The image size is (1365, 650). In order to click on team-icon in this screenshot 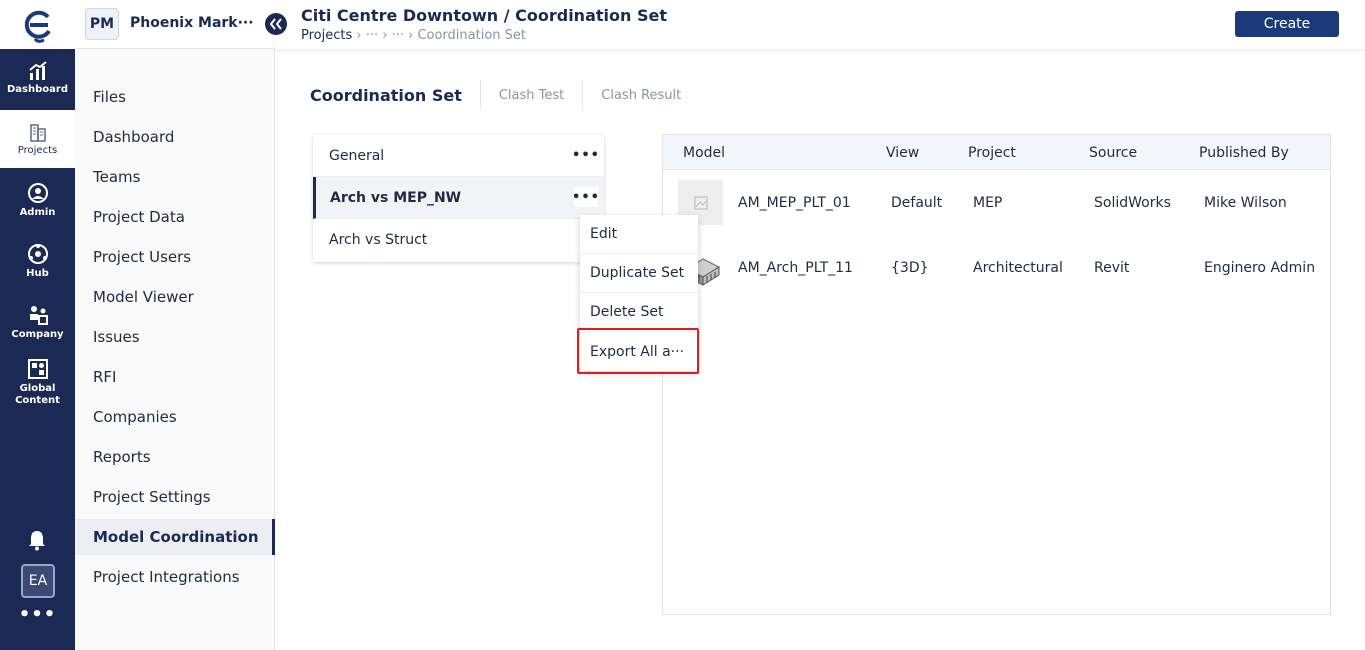, I will do `click(38, 315)`.